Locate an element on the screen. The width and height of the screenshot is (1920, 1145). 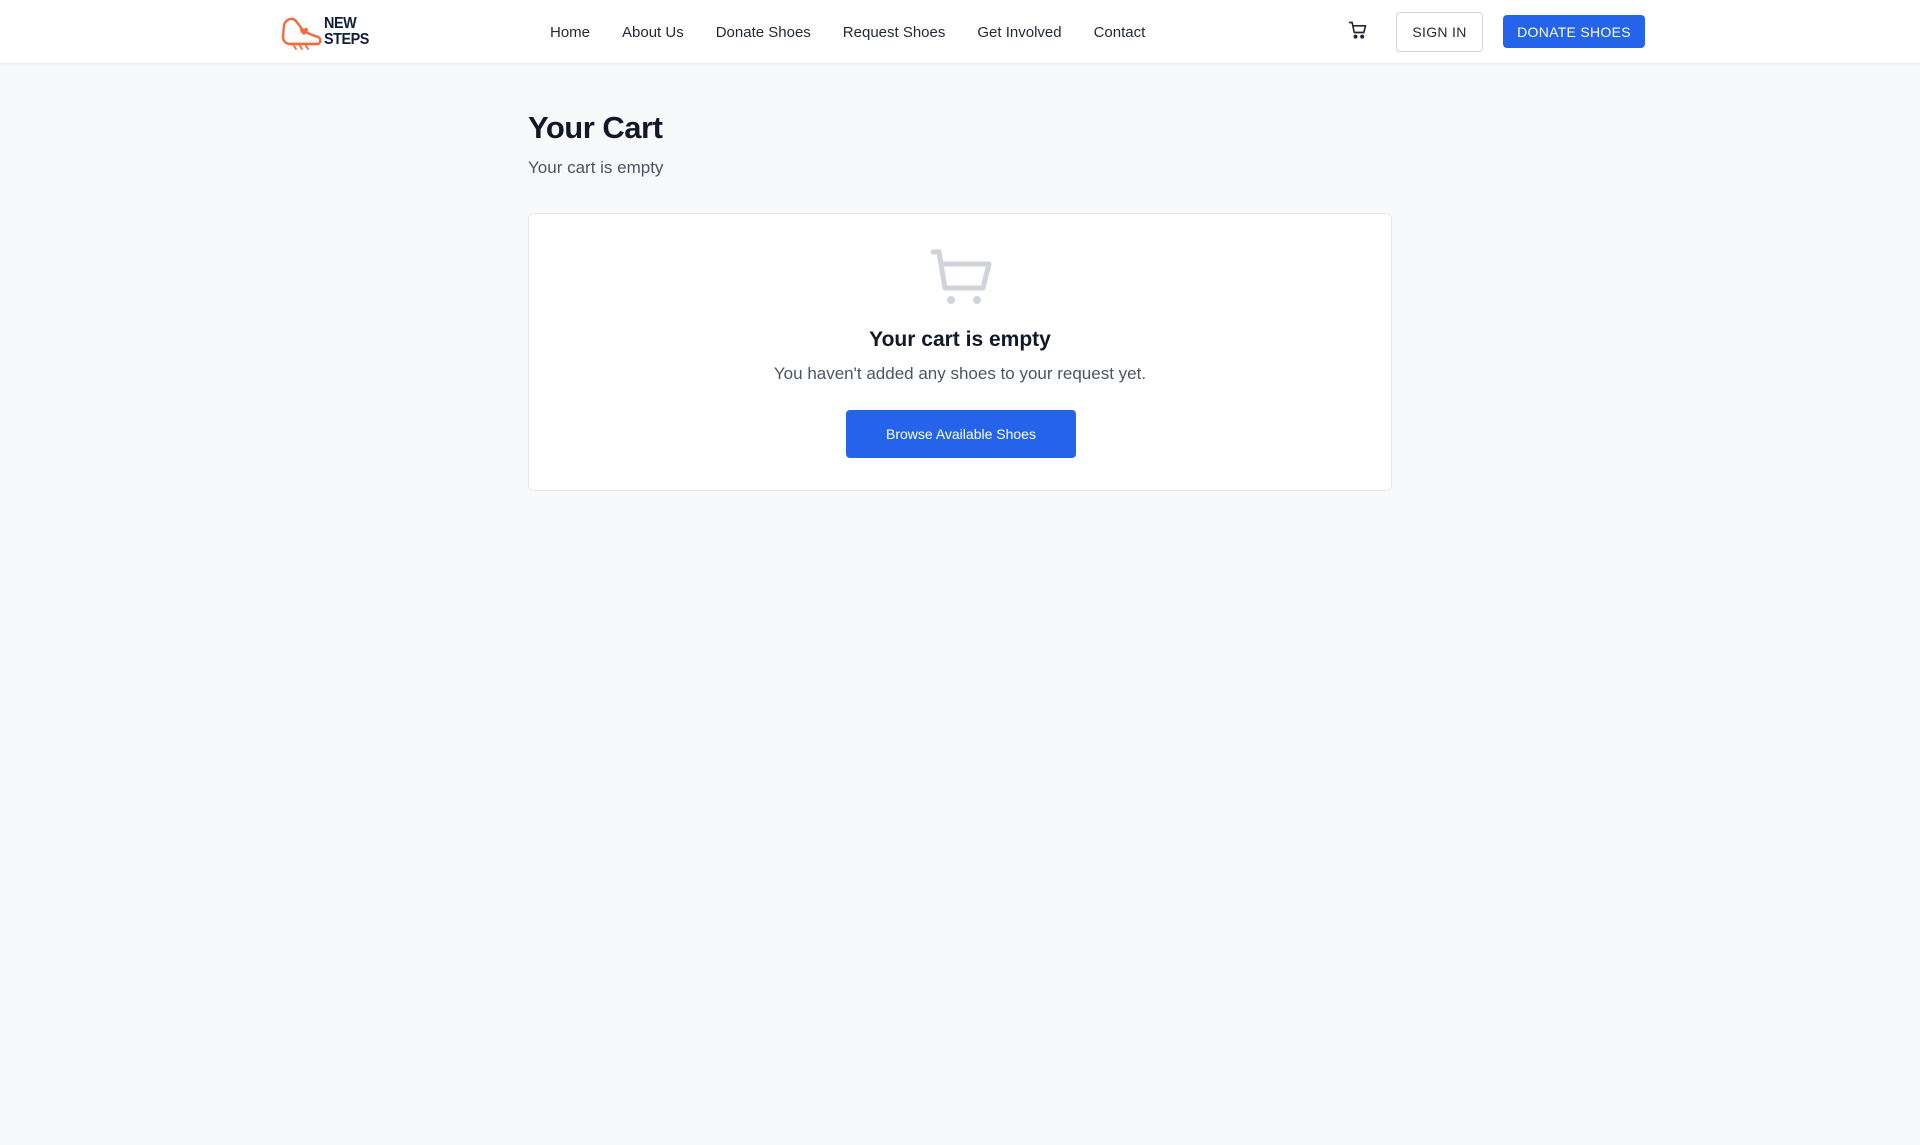
nav-link-about-us: About Us is located at coordinates (653, 32).